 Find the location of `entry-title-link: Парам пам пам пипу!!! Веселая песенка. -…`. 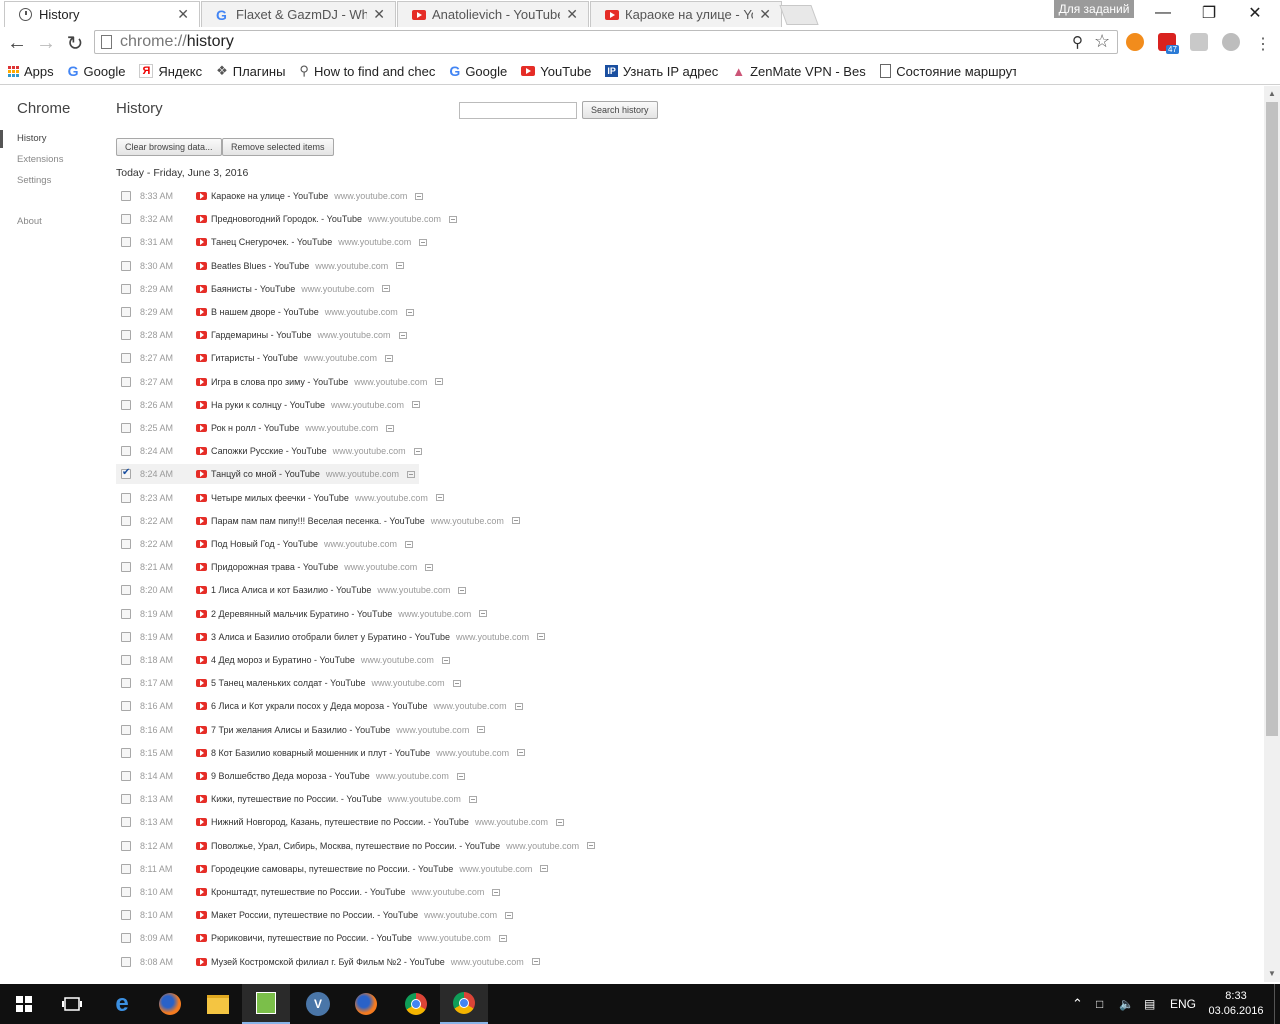

entry-title-link: Парам пам пам пипу!!! Веселая песенка. -… is located at coordinates (318, 521).